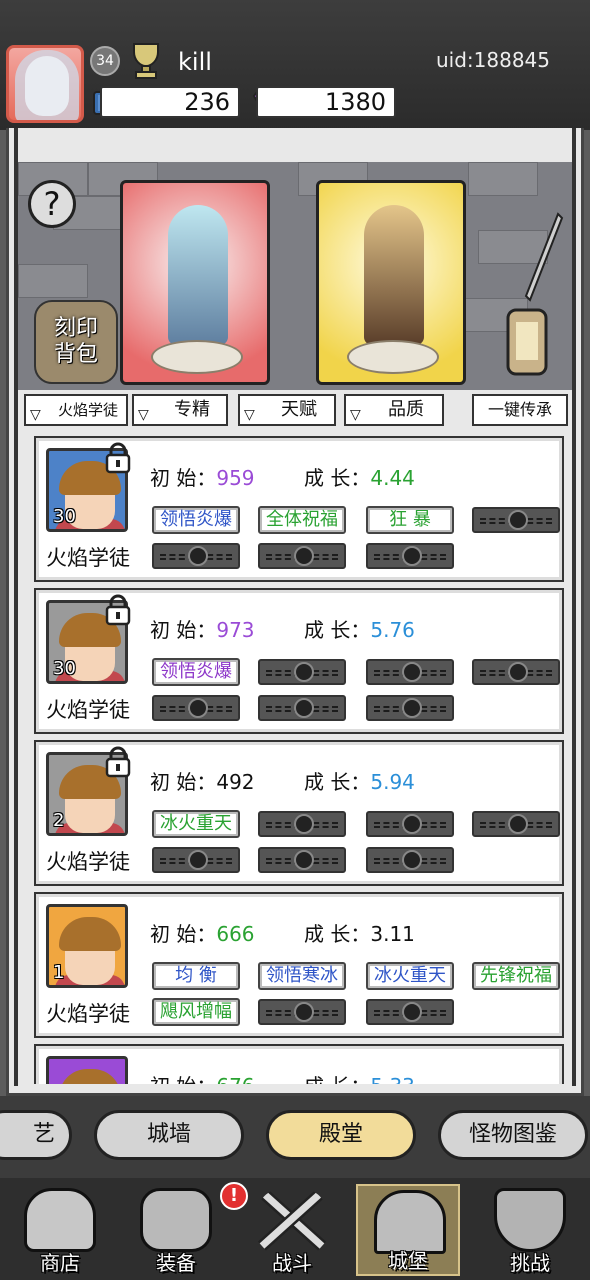  What do you see at coordinates (87, 1070) in the screenshot?
I see `hero-portrait` at bounding box center [87, 1070].